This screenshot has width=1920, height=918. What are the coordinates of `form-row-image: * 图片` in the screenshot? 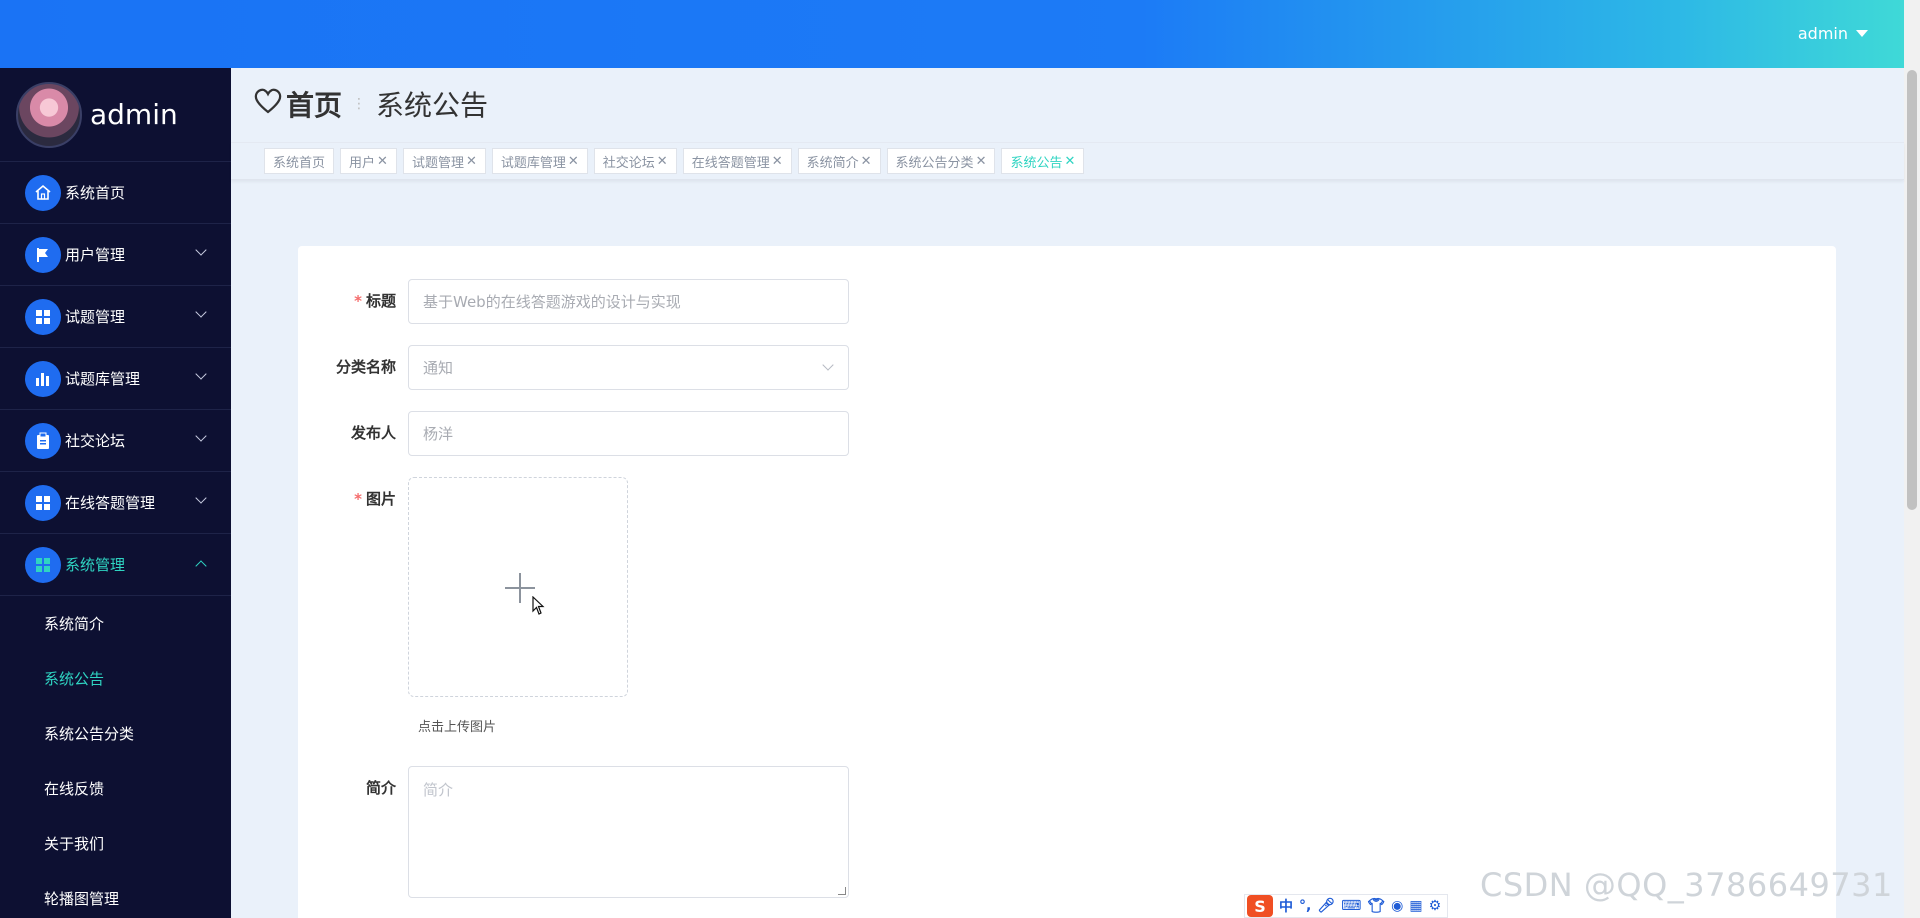 It's located at (463, 587).